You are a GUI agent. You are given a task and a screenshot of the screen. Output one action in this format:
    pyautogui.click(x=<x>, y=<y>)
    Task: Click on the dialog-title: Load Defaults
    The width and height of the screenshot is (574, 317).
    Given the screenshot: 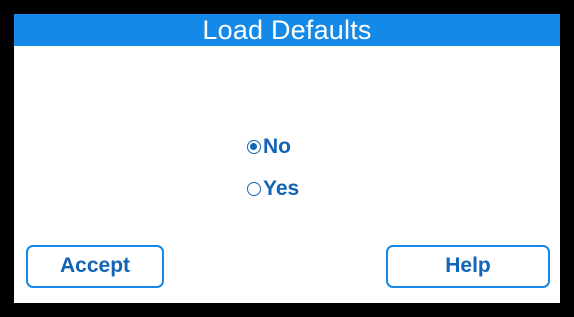 What is the action you would take?
    pyautogui.click(x=287, y=30)
    